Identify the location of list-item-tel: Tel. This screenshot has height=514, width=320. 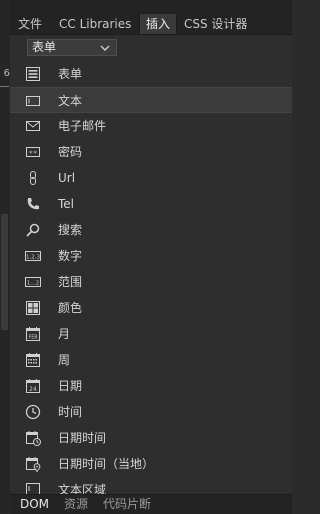
(151, 204).